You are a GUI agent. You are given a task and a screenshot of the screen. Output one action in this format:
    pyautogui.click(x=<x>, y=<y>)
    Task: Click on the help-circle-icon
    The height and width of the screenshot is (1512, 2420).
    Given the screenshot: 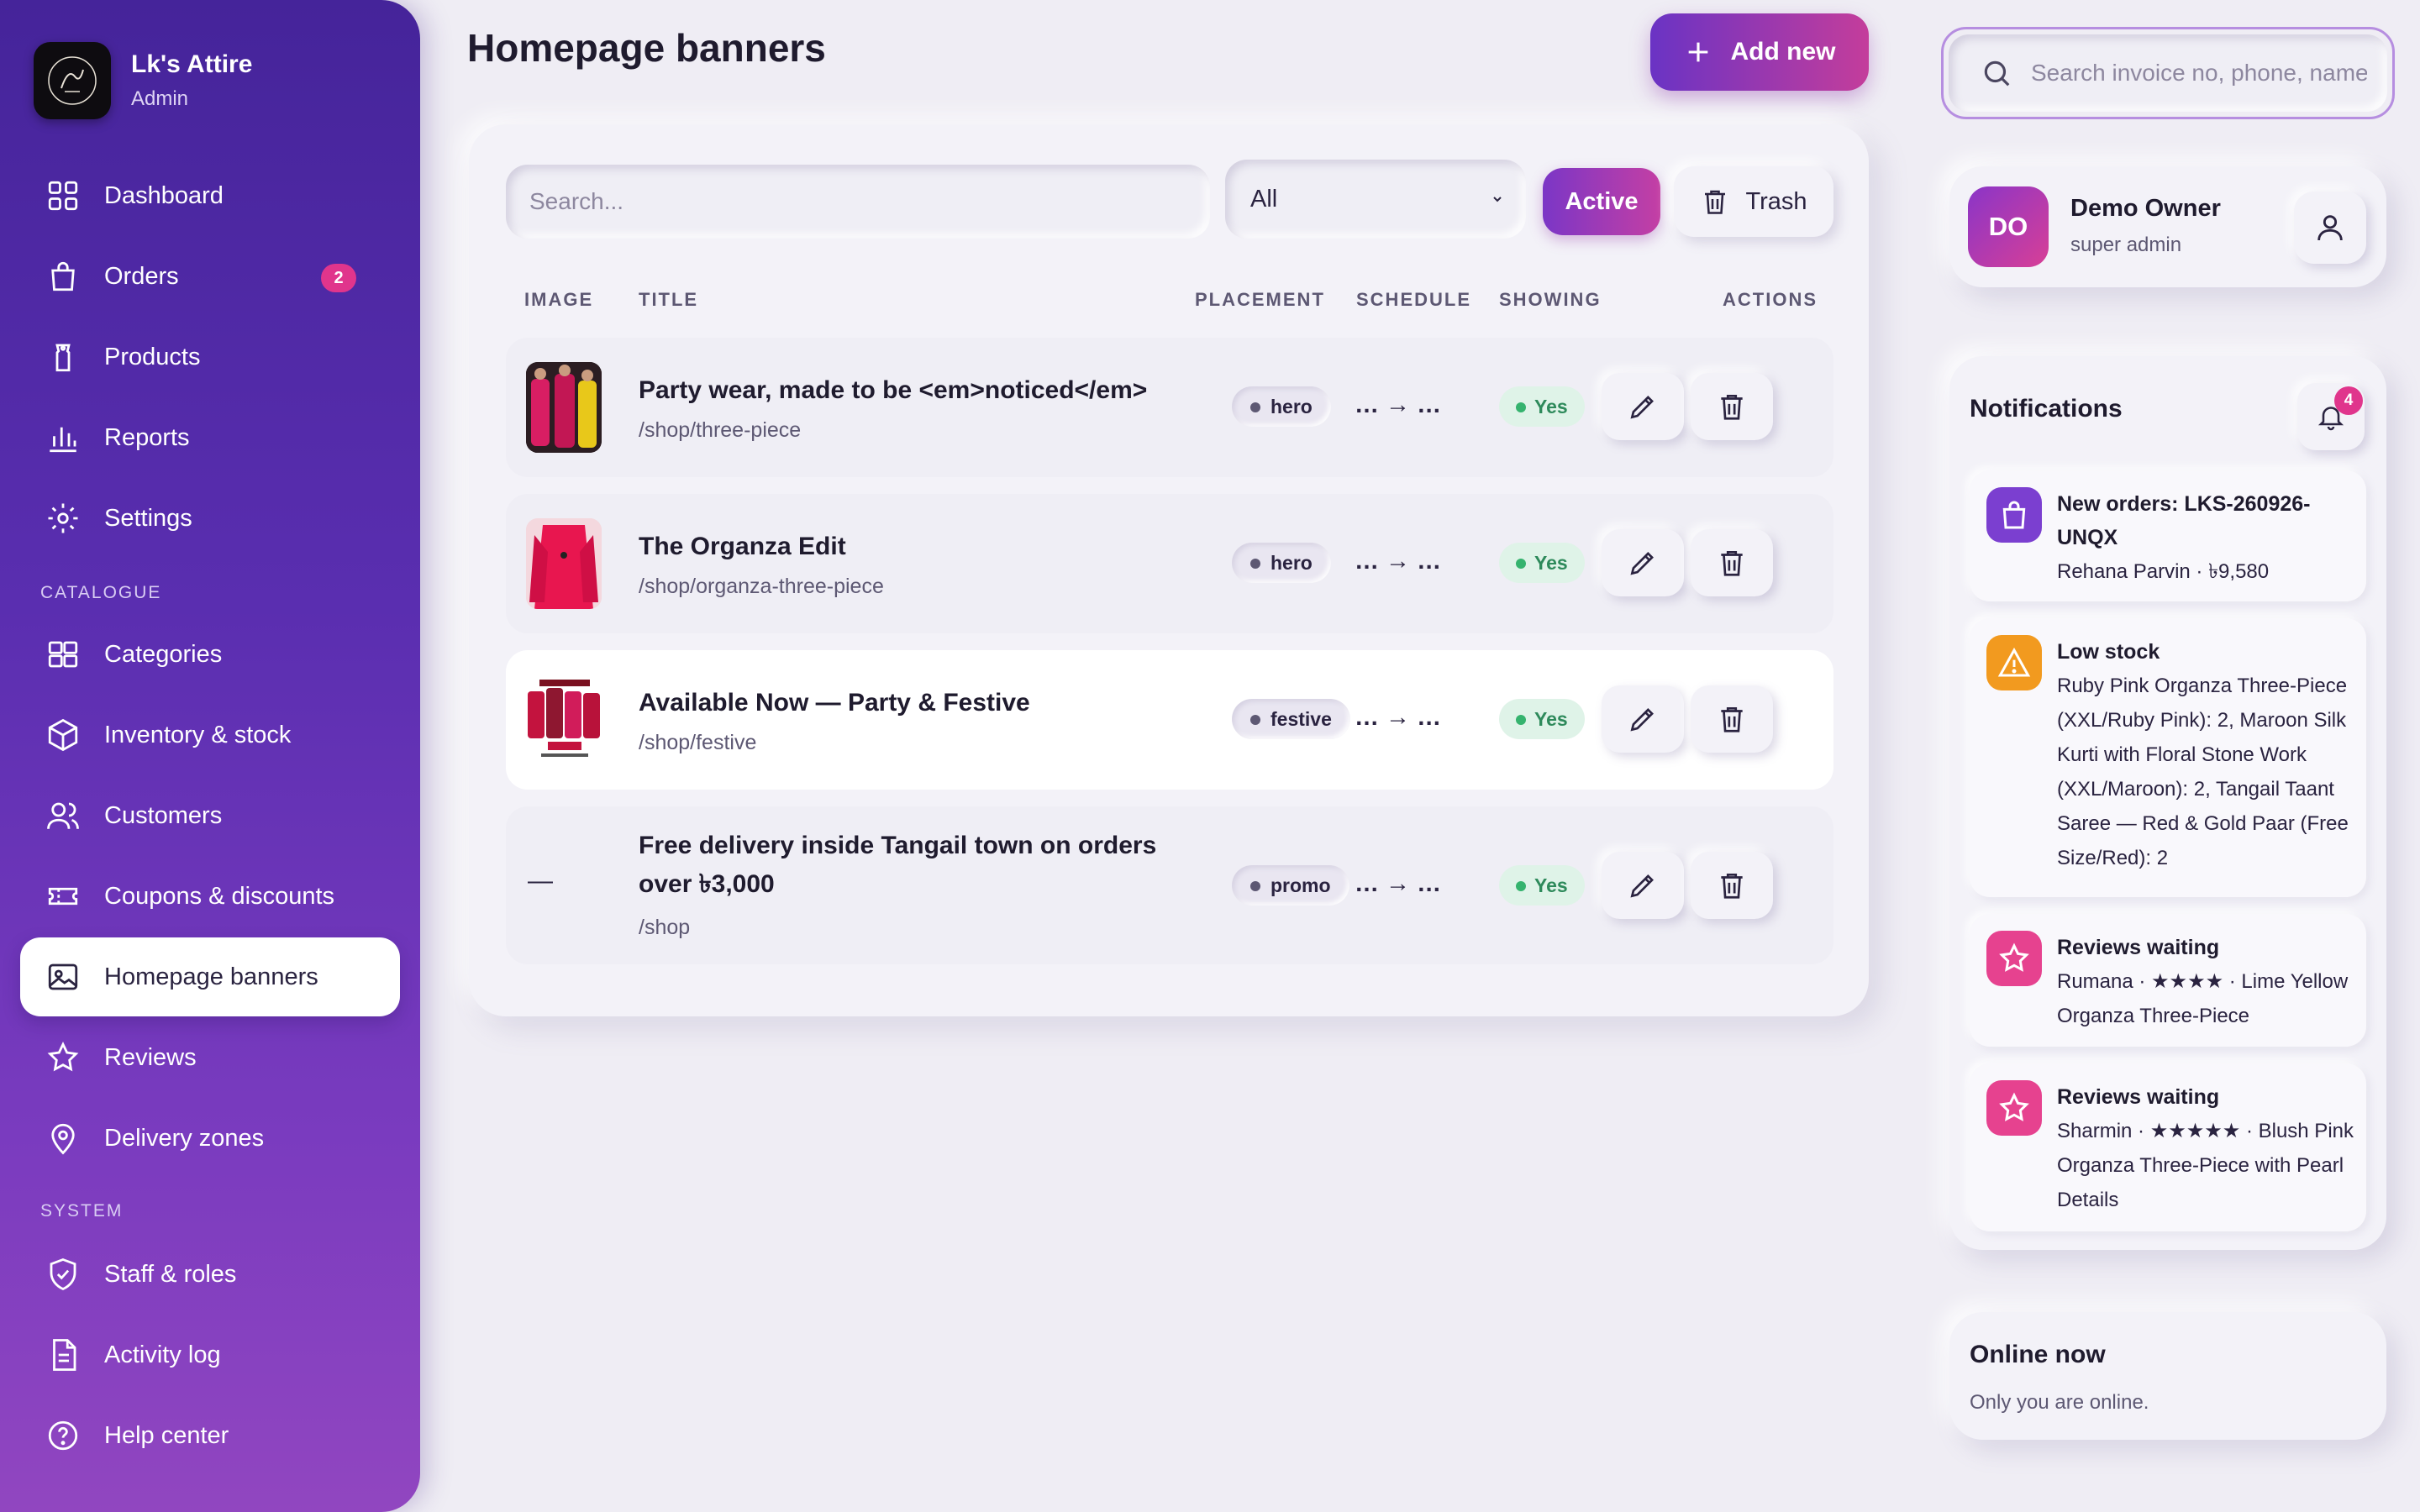 What is the action you would take?
    pyautogui.click(x=63, y=1435)
    